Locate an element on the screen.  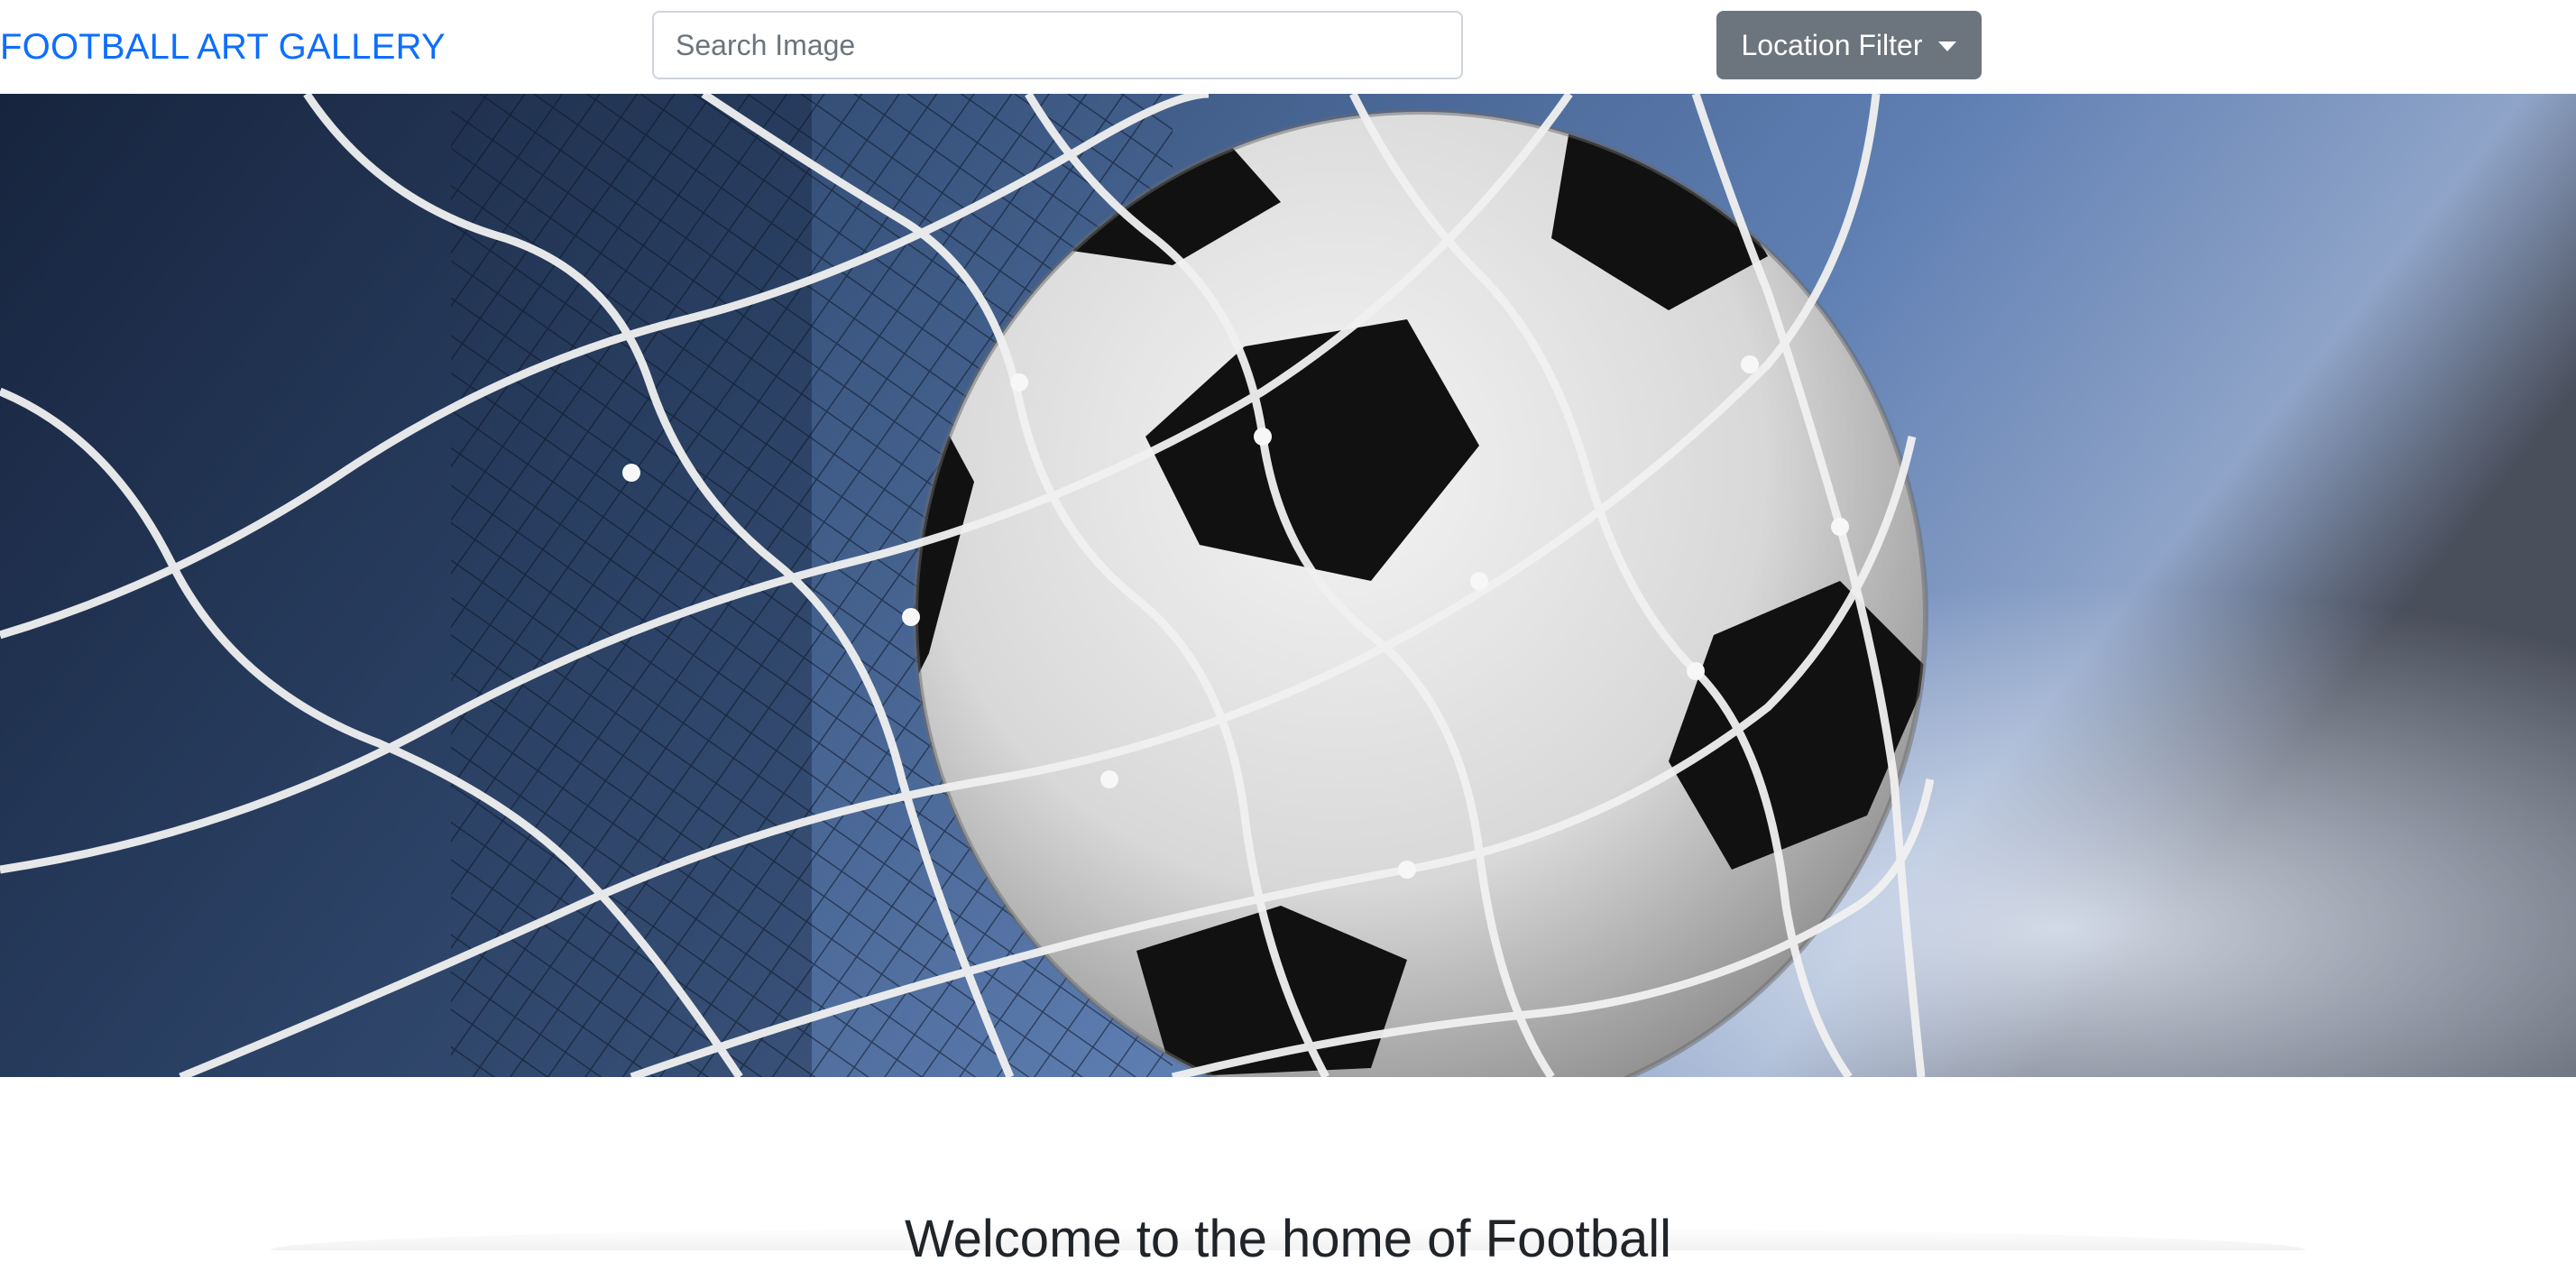
search-input is located at coordinates (1057, 45).